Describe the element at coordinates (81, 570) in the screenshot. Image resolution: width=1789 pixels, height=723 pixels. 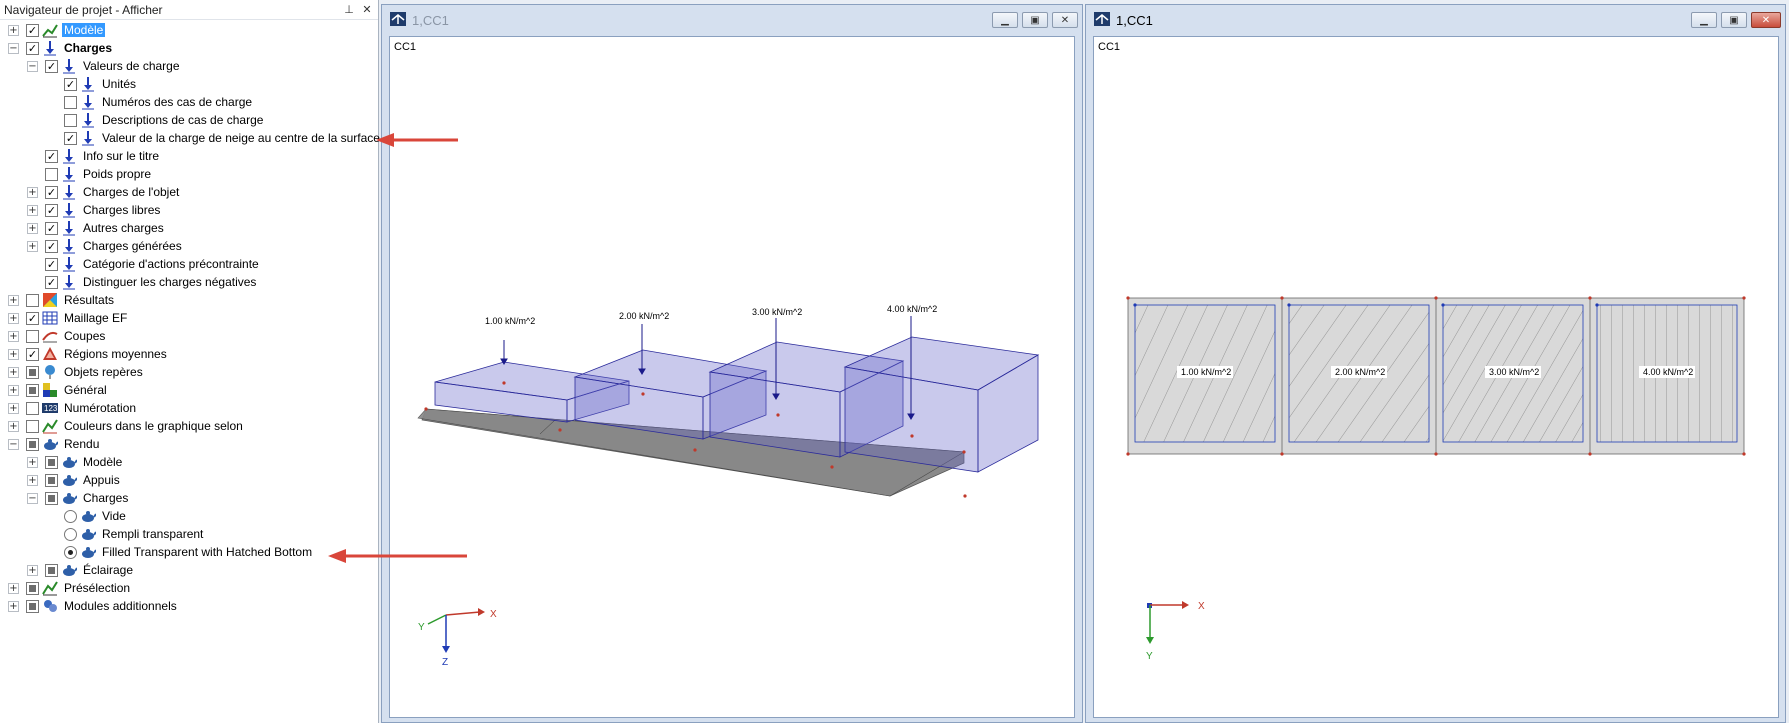
I see `tree-item: + Éclairage` at that location.